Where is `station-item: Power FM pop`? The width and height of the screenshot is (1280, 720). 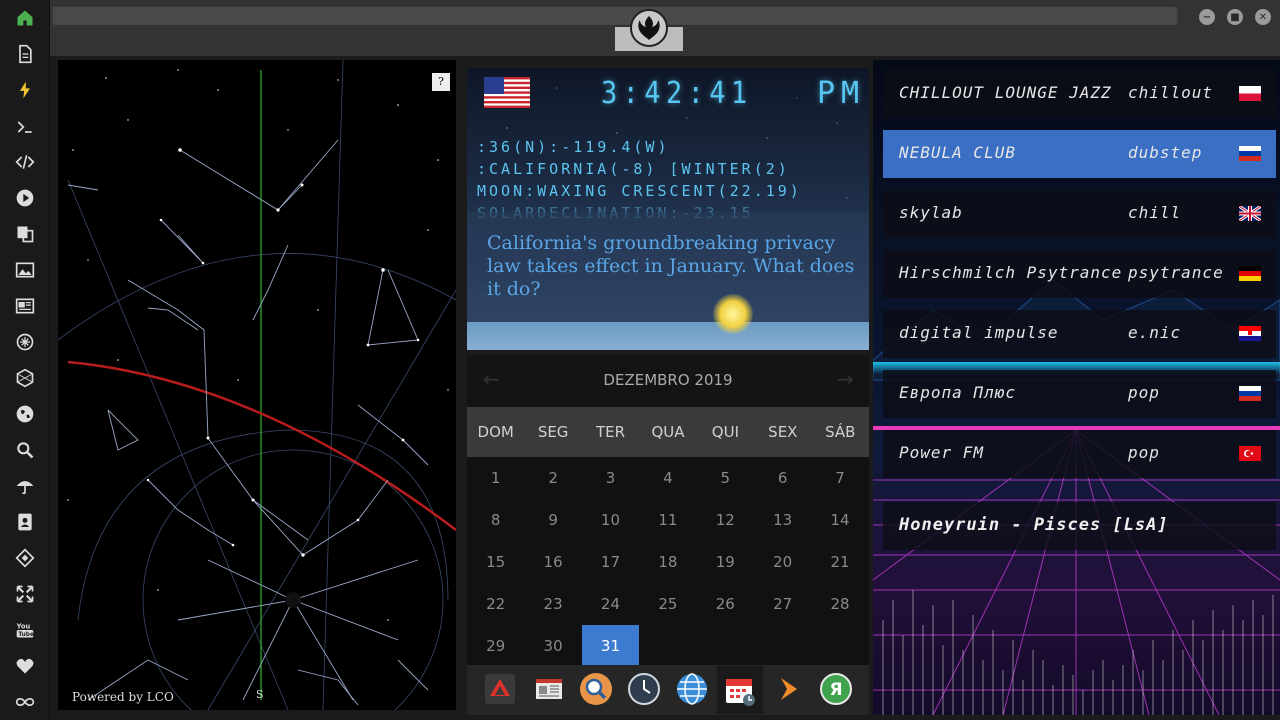
station-item: Power FM pop is located at coordinates (1079, 454).